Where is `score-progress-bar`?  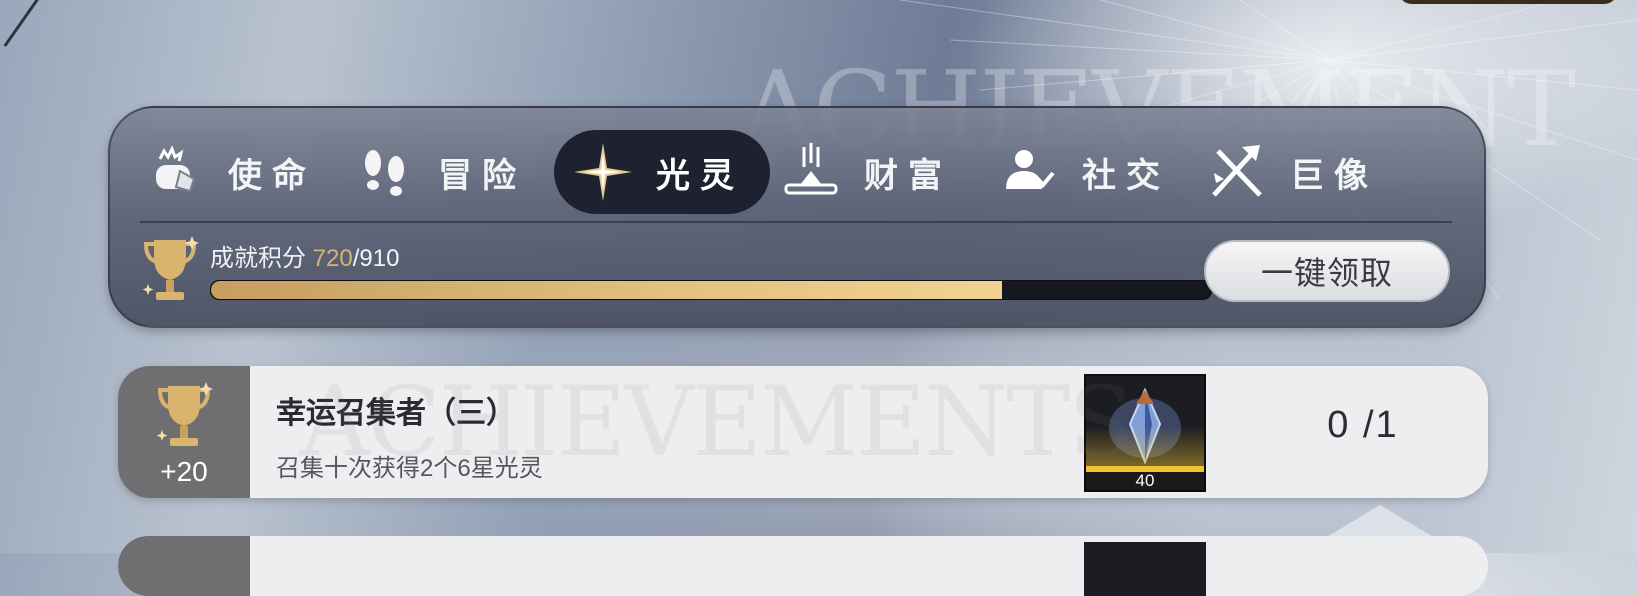 score-progress-bar is located at coordinates (711, 290).